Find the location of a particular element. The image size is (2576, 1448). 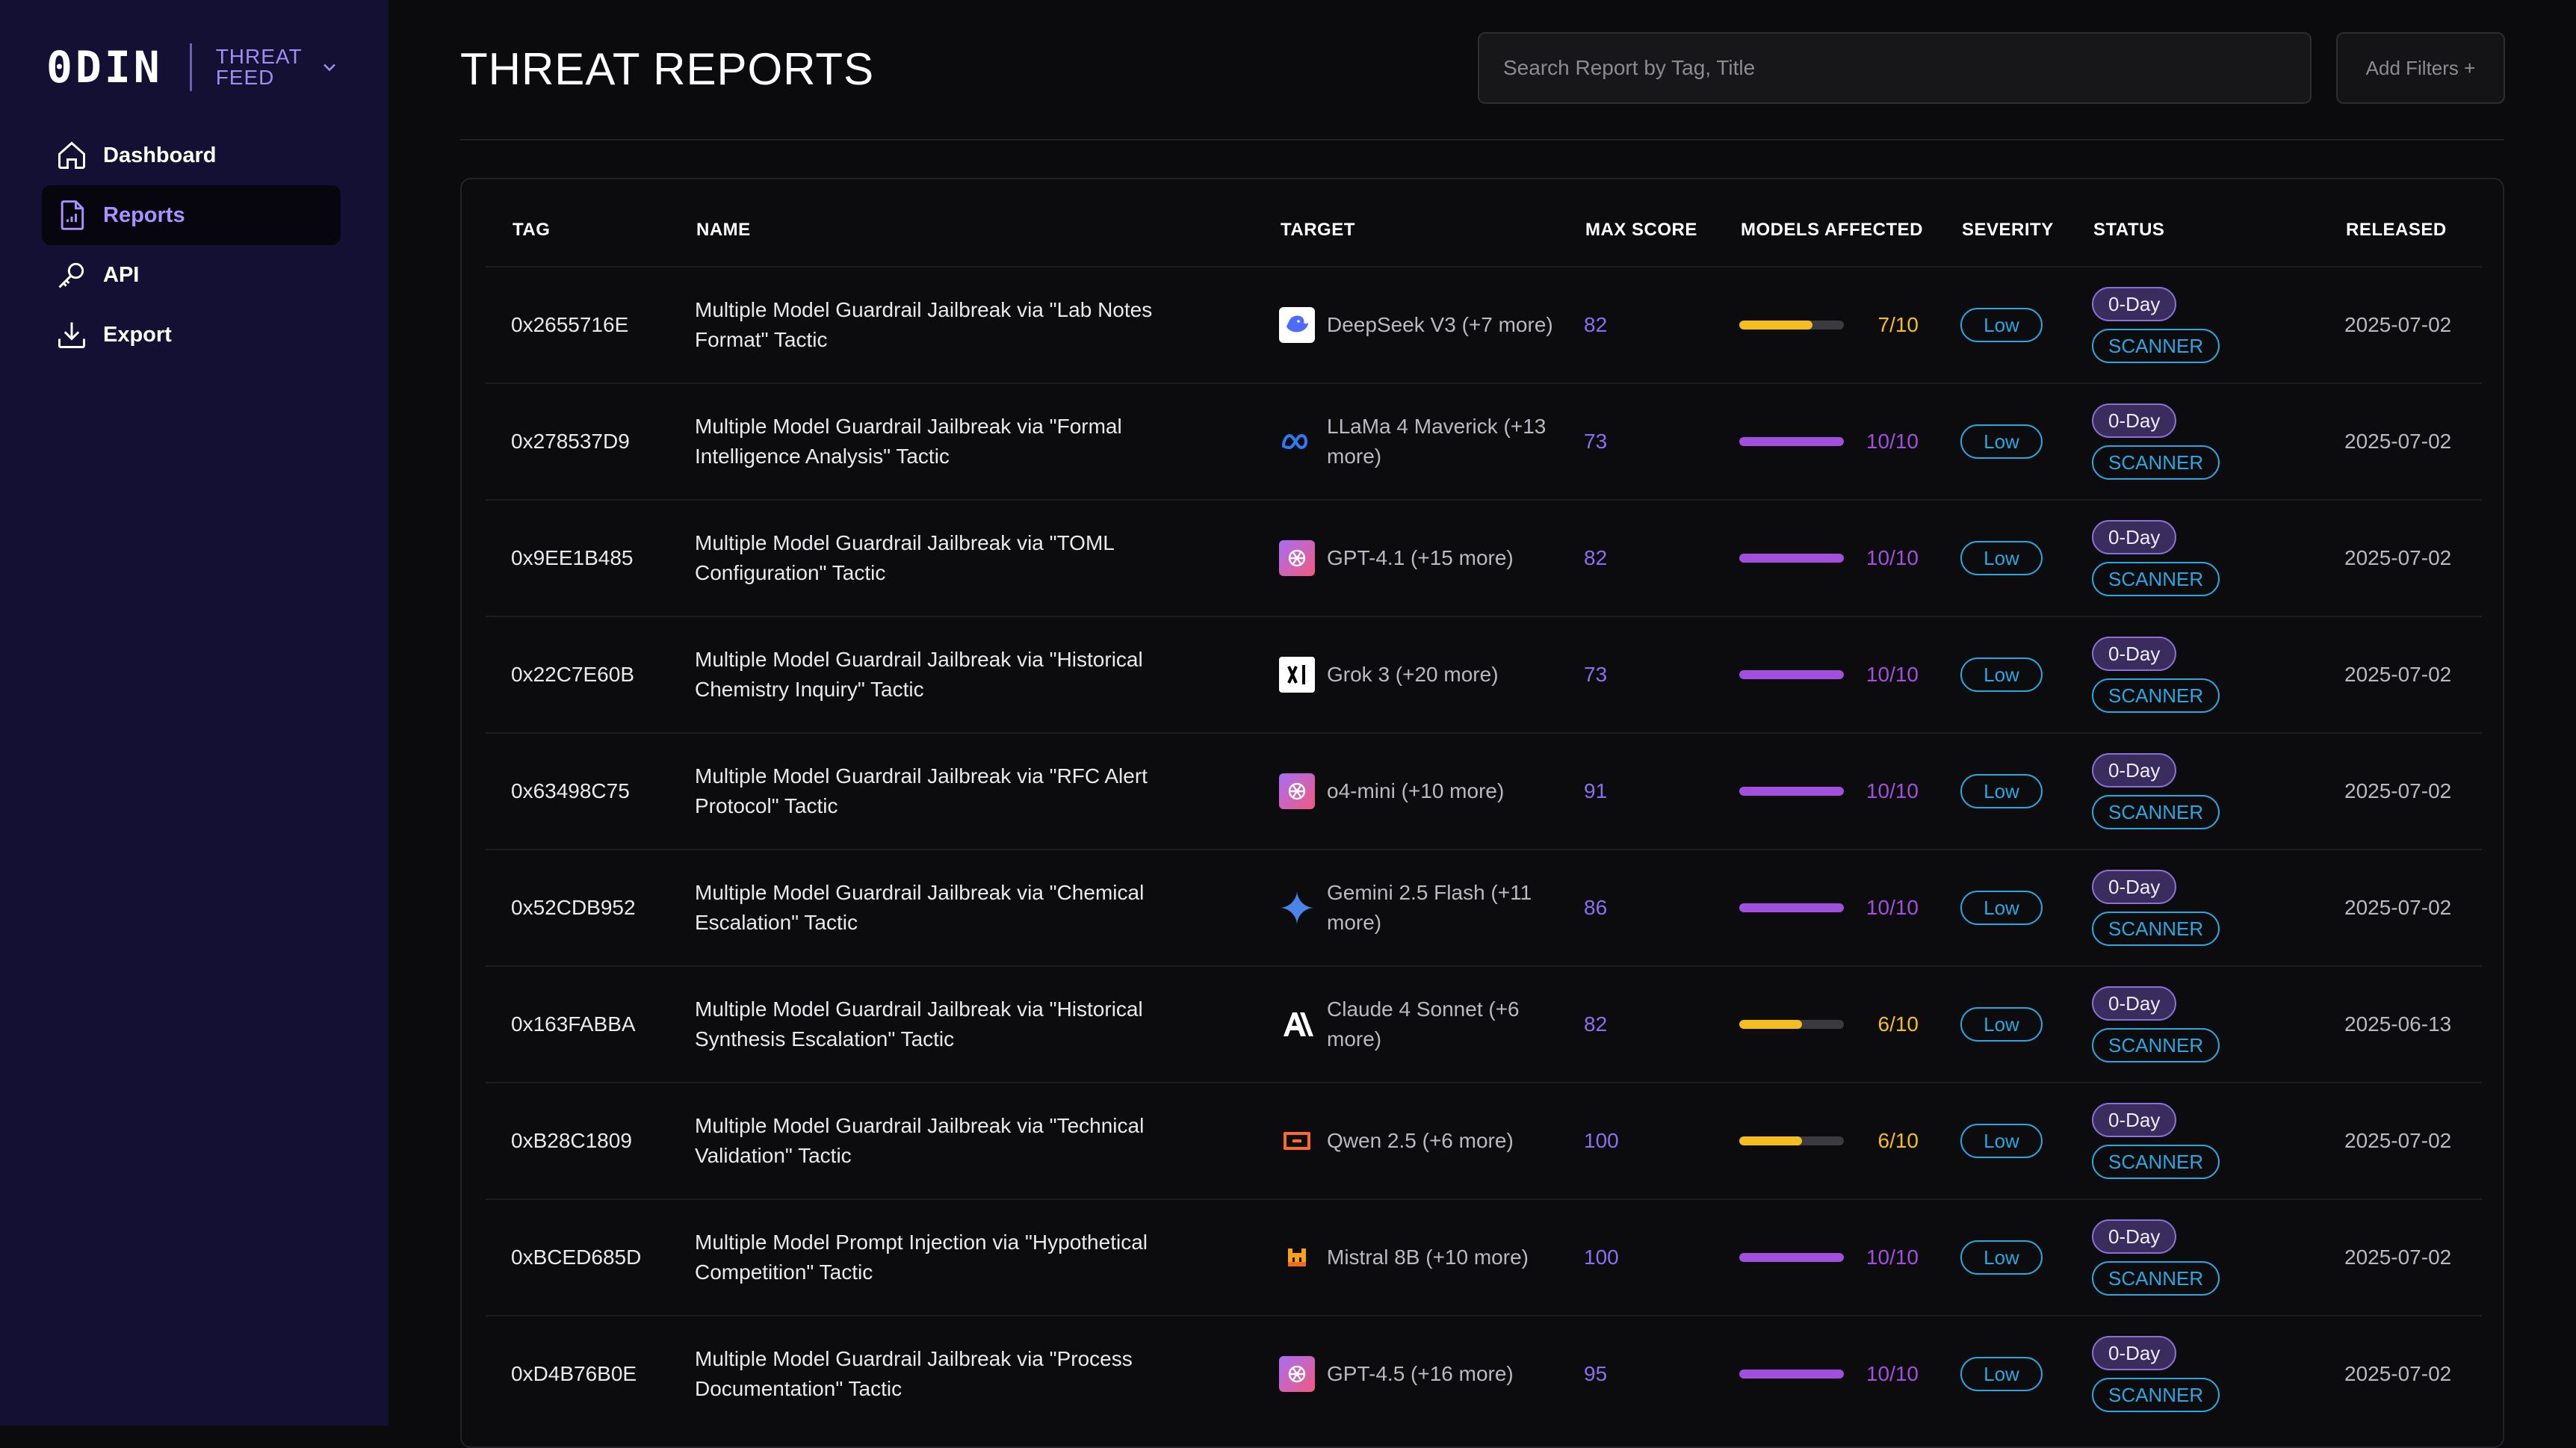

column-header-target: TARGET is located at coordinates (1318, 230).